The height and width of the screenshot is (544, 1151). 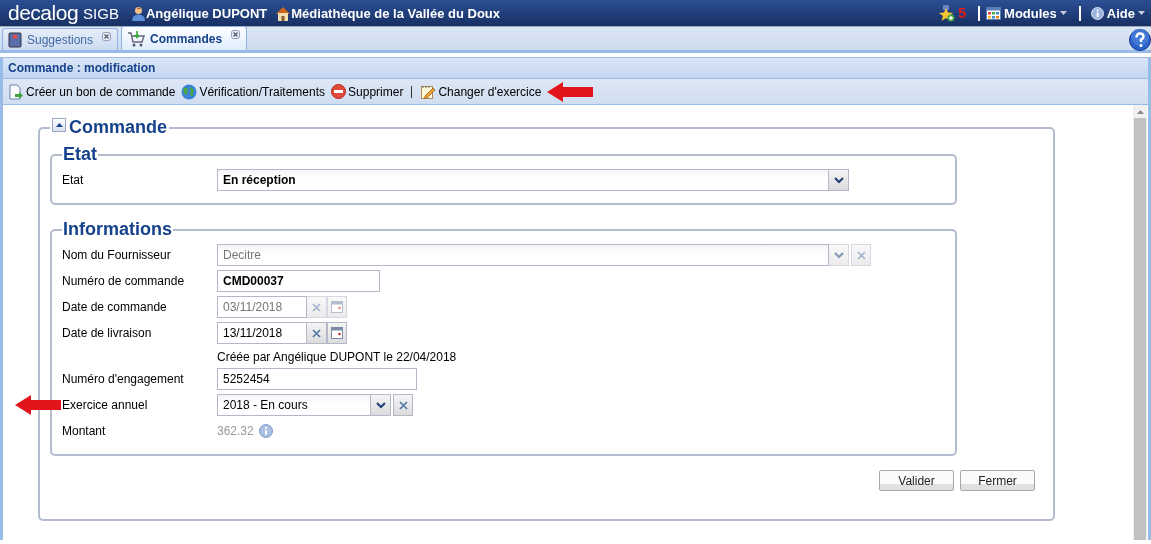 I want to click on section-title: Informations, so click(x=117, y=229).